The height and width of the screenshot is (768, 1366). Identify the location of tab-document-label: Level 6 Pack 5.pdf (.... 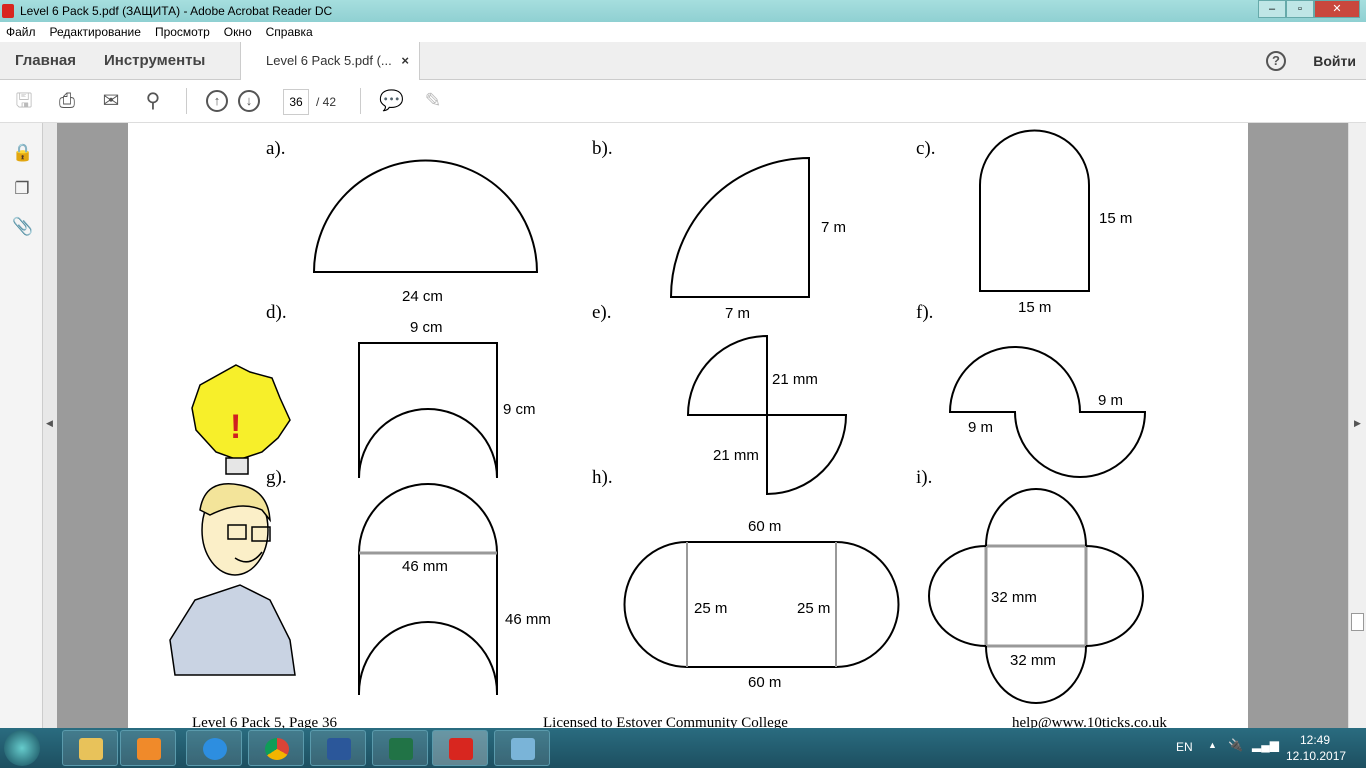
(329, 60).